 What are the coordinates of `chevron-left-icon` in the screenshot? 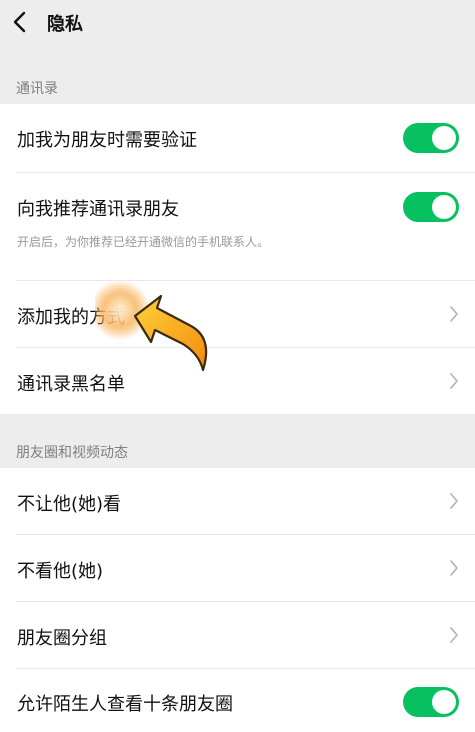 It's located at (21, 22).